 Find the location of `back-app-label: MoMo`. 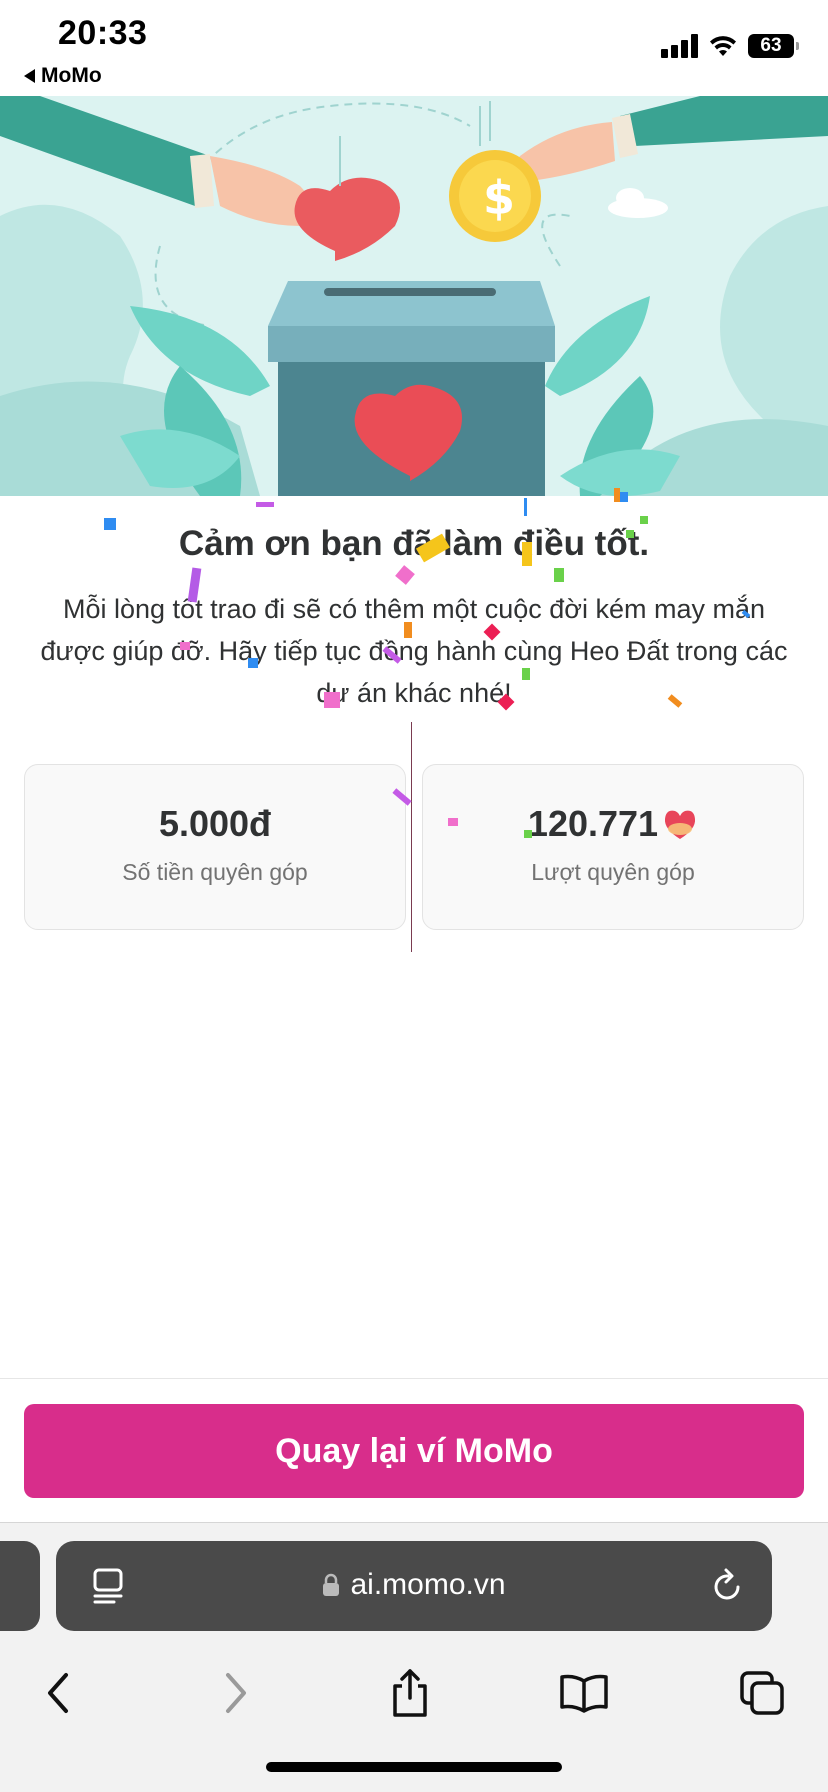

back-app-label: MoMo is located at coordinates (71, 75).